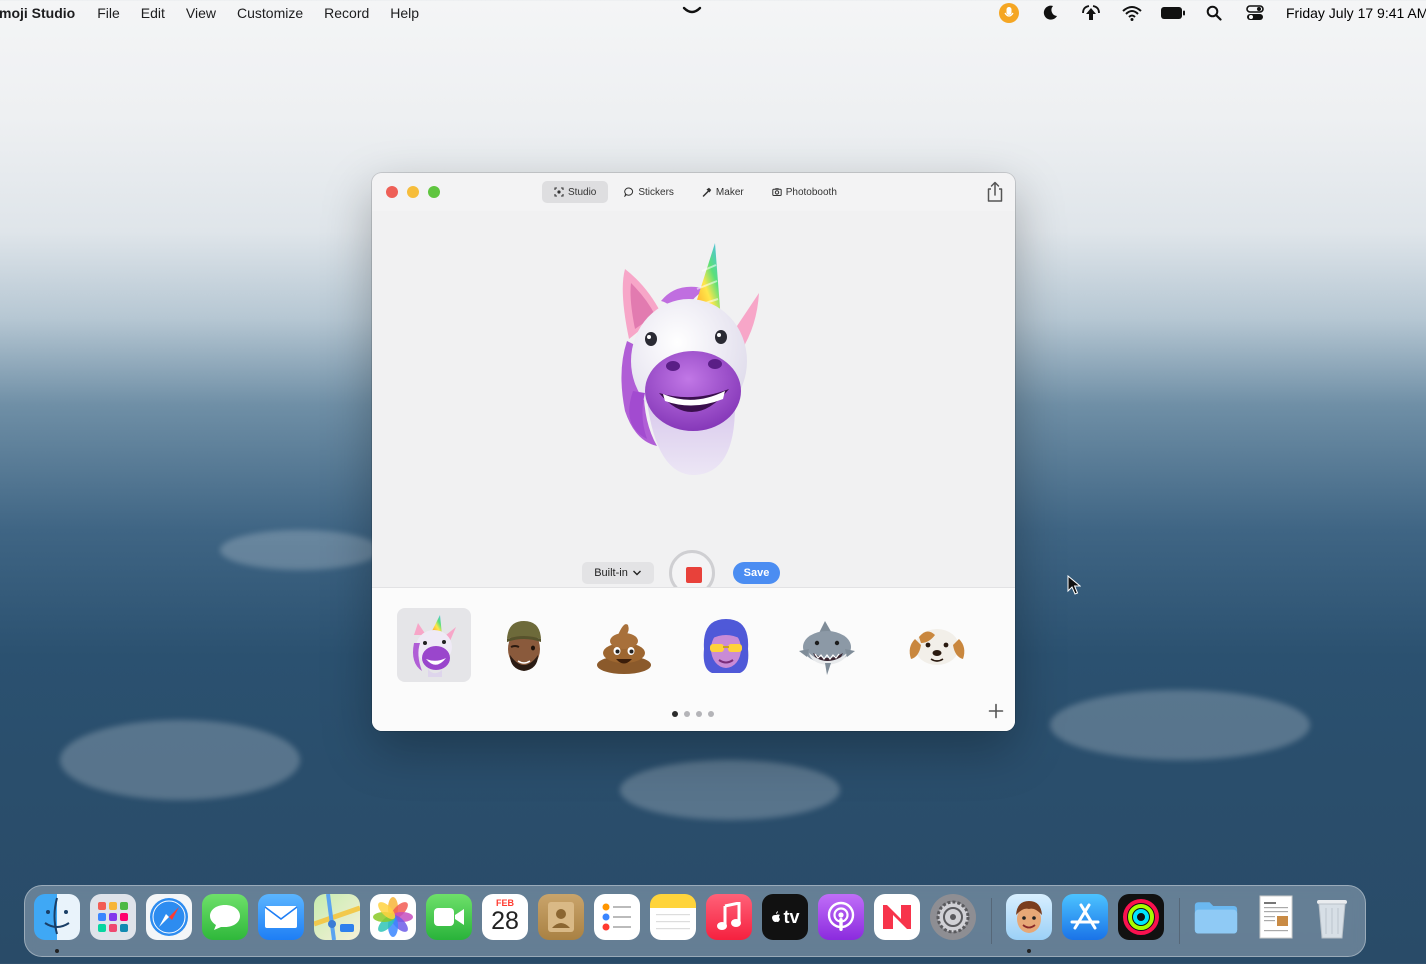 This screenshot has height=964, width=1426. Describe the element at coordinates (729, 192) in the screenshot. I see `tab-maker-label: Maker` at that location.